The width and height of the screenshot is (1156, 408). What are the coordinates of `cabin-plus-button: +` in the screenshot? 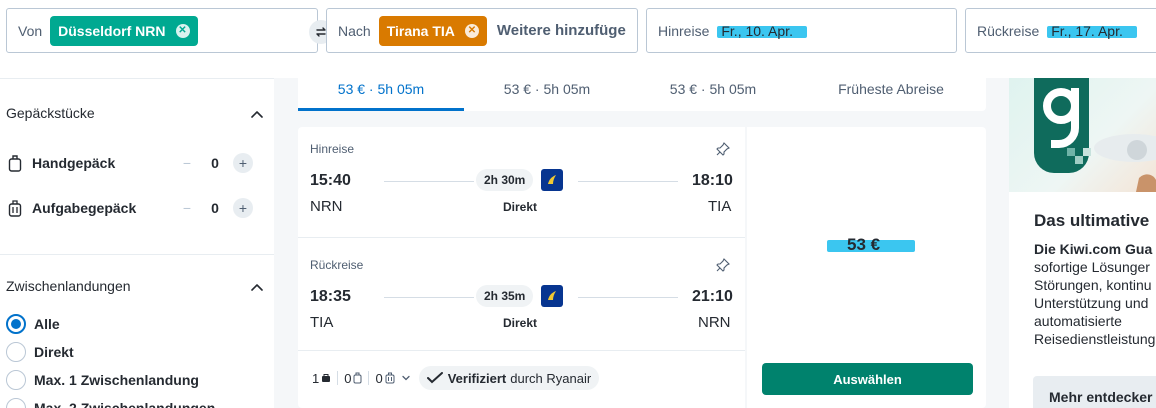 It's located at (243, 163).